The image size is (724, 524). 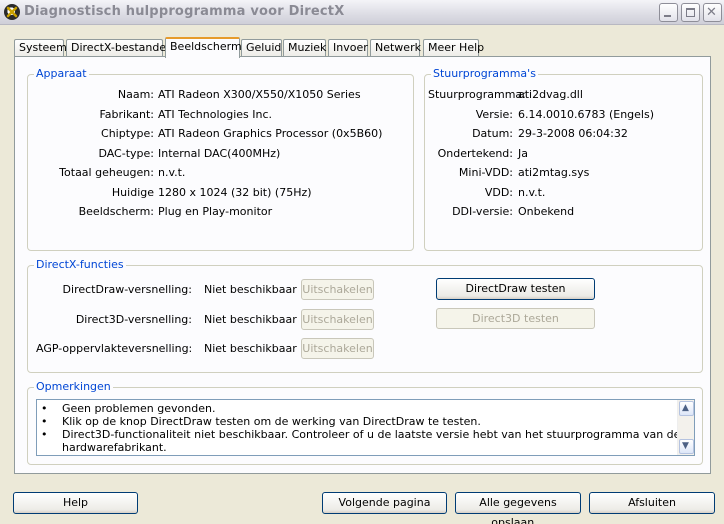 I want to click on driver-label-driver: Stuurprogramma:, so click(x=477, y=94).